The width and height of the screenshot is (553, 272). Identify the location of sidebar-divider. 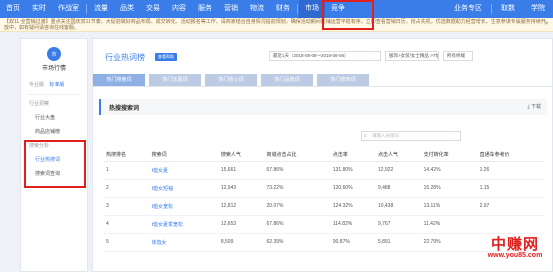
(54, 94).